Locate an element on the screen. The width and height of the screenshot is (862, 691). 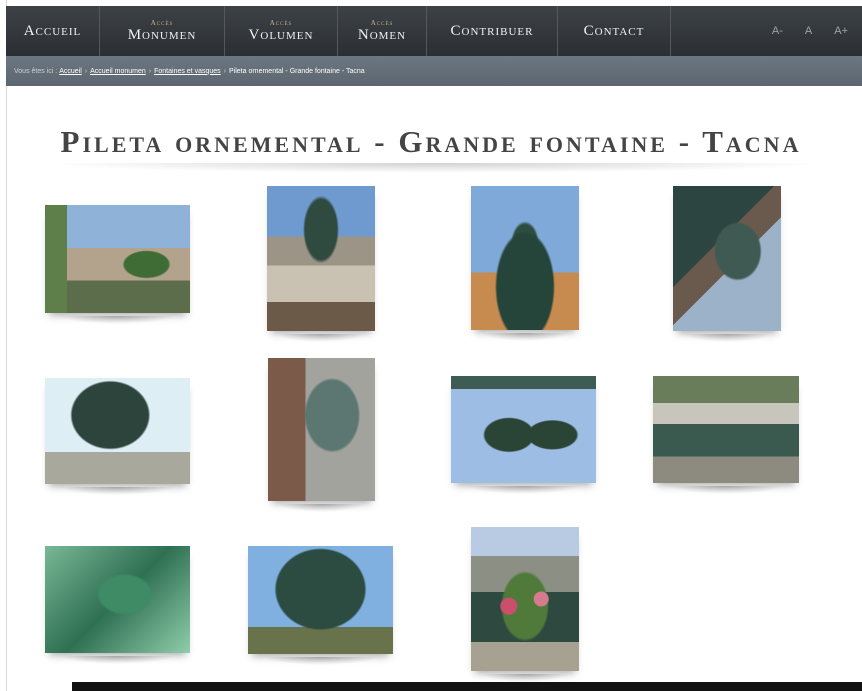
nav-acces-monumen: Accès Monumen is located at coordinates (162, 31).